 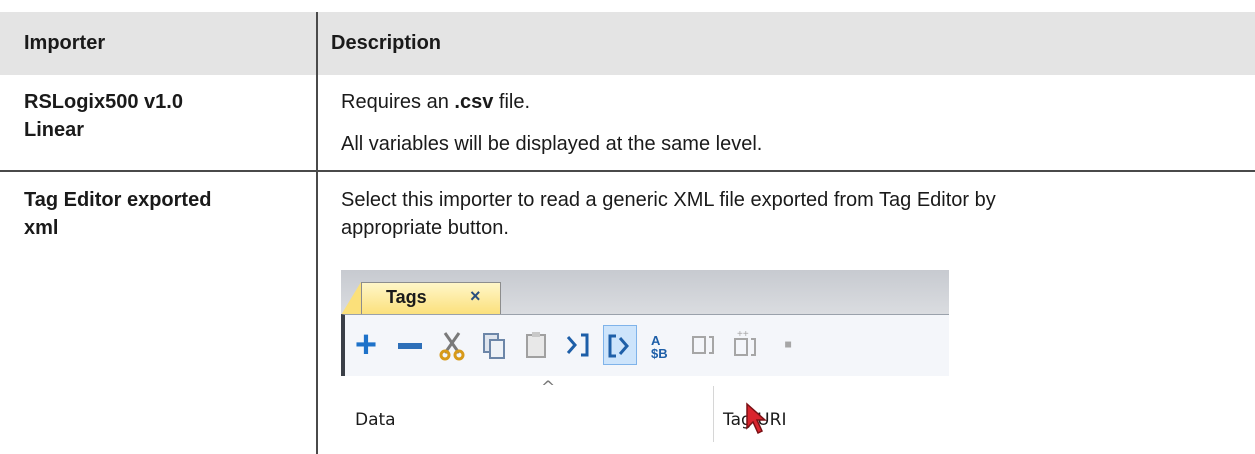 I want to click on row-divider, so click(x=627, y=171).